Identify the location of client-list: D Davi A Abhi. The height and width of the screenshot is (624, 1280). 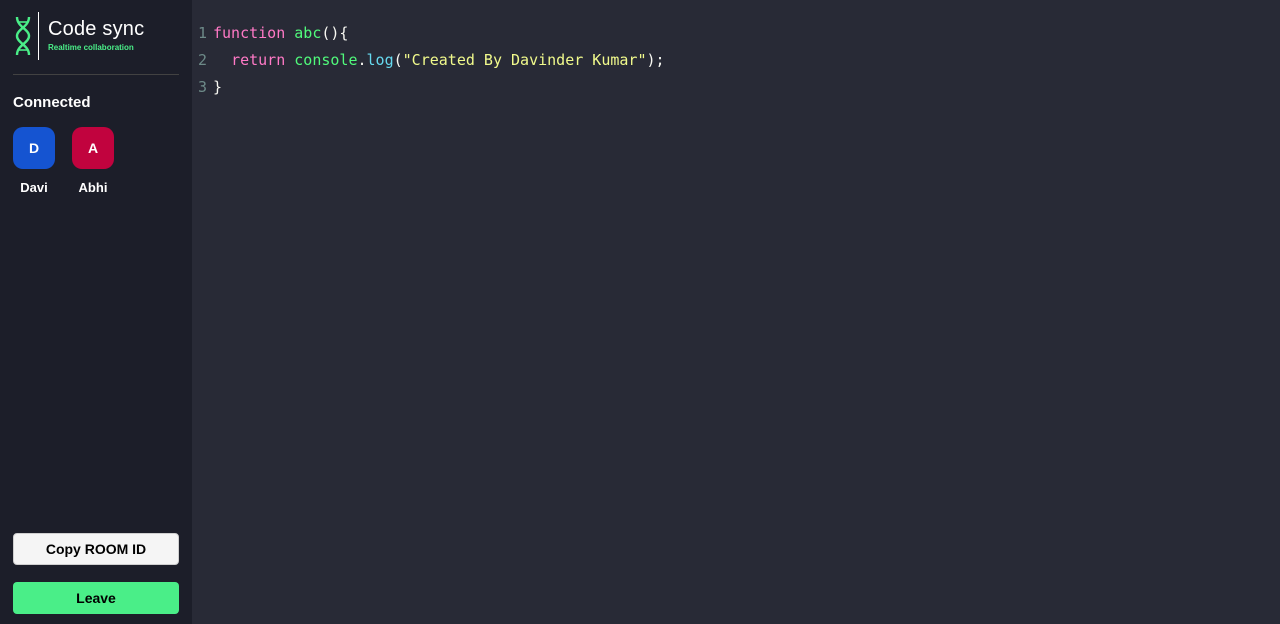
(96, 161).